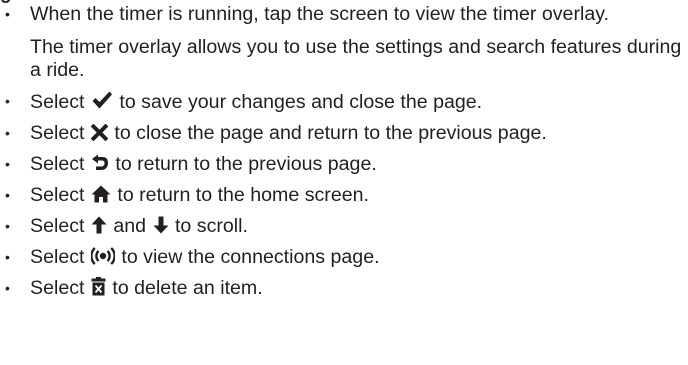  Describe the element at coordinates (344, 288) in the screenshot. I see `bullet-item-delete: • Select to delete an item.` at that location.